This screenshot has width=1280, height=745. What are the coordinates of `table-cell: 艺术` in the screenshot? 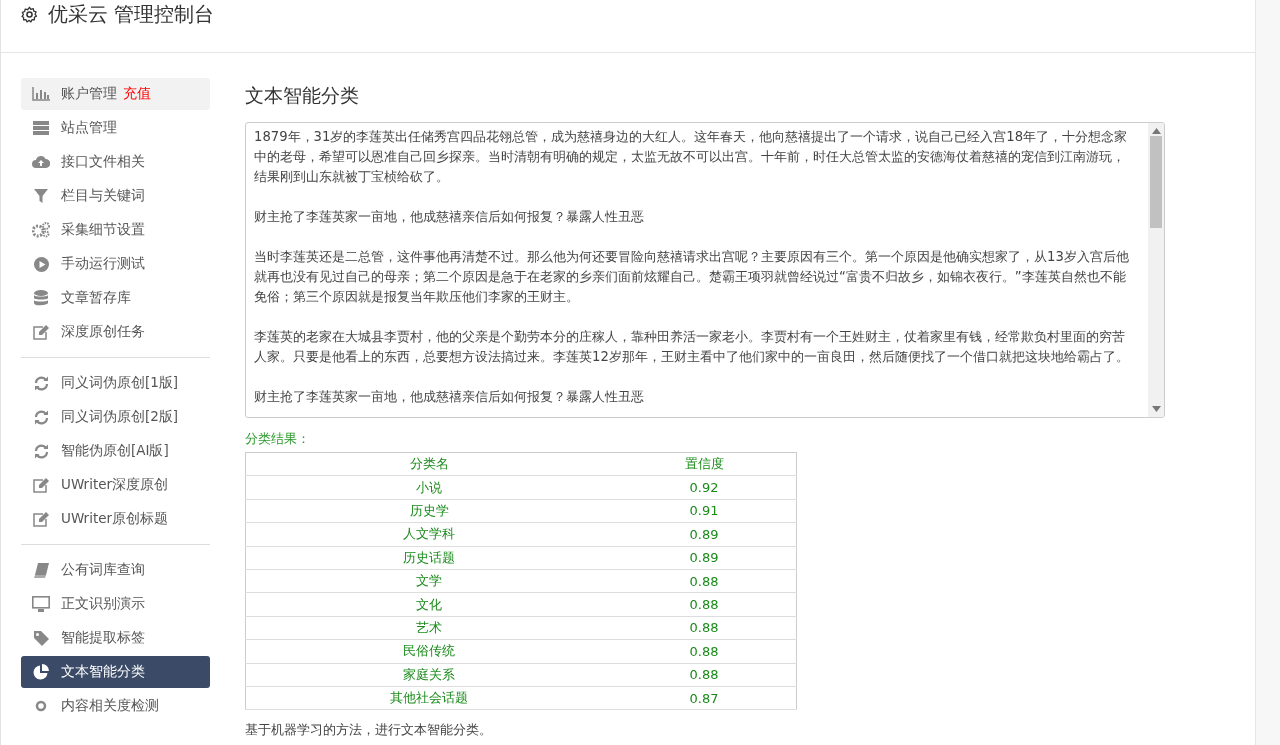 It's located at (429, 628).